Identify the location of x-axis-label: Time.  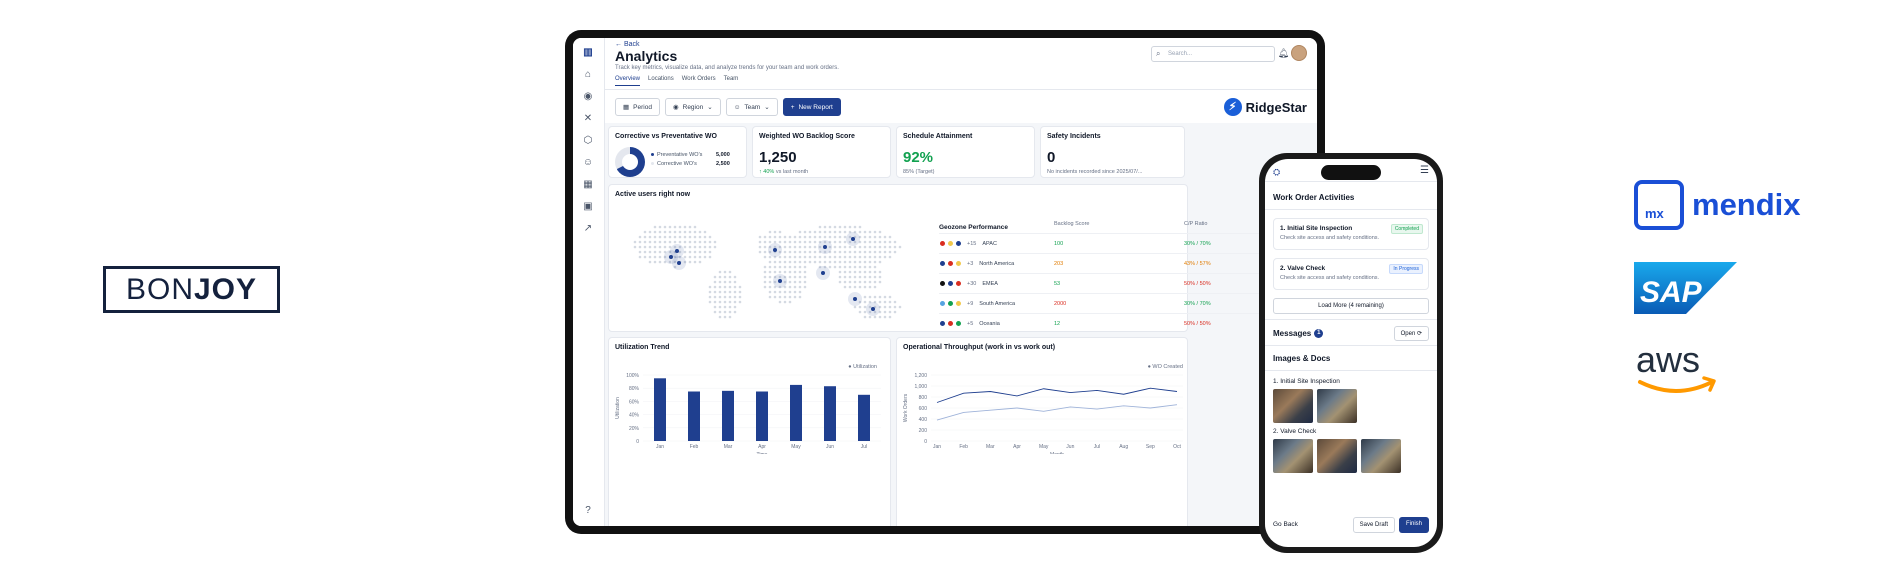
(762, 453).